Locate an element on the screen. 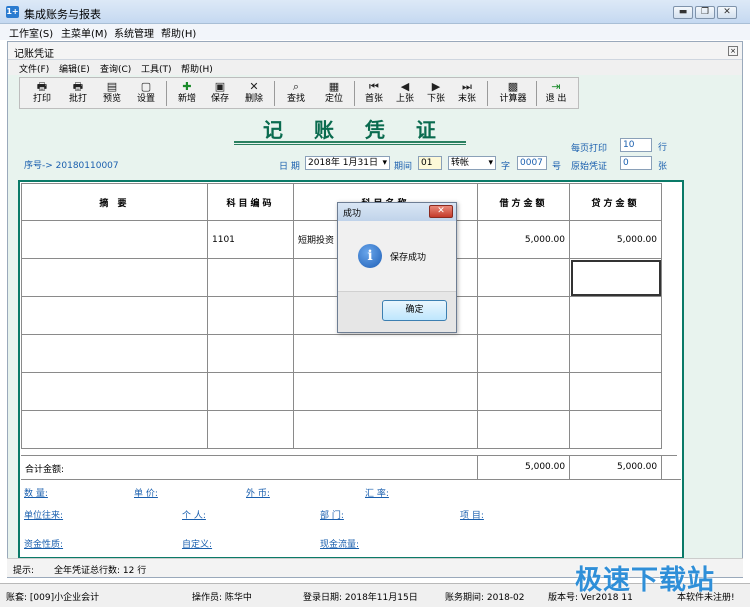 This screenshot has width=750, height=607. qty-link: 数 量: is located at coordinates (36, 492).